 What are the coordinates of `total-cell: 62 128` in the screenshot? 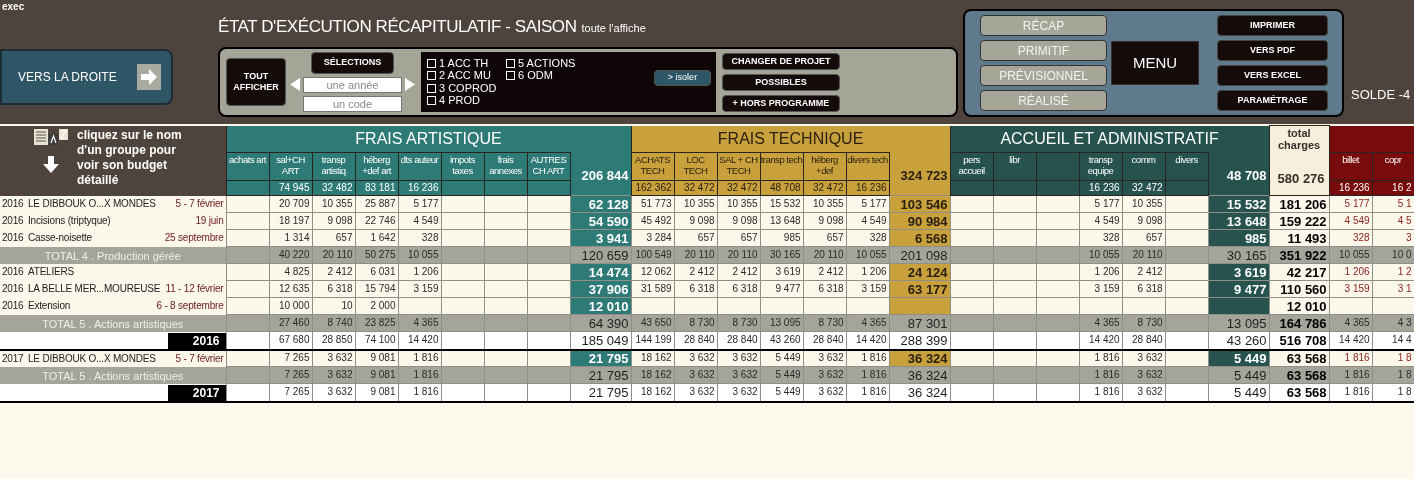 It's located at (601, 204).